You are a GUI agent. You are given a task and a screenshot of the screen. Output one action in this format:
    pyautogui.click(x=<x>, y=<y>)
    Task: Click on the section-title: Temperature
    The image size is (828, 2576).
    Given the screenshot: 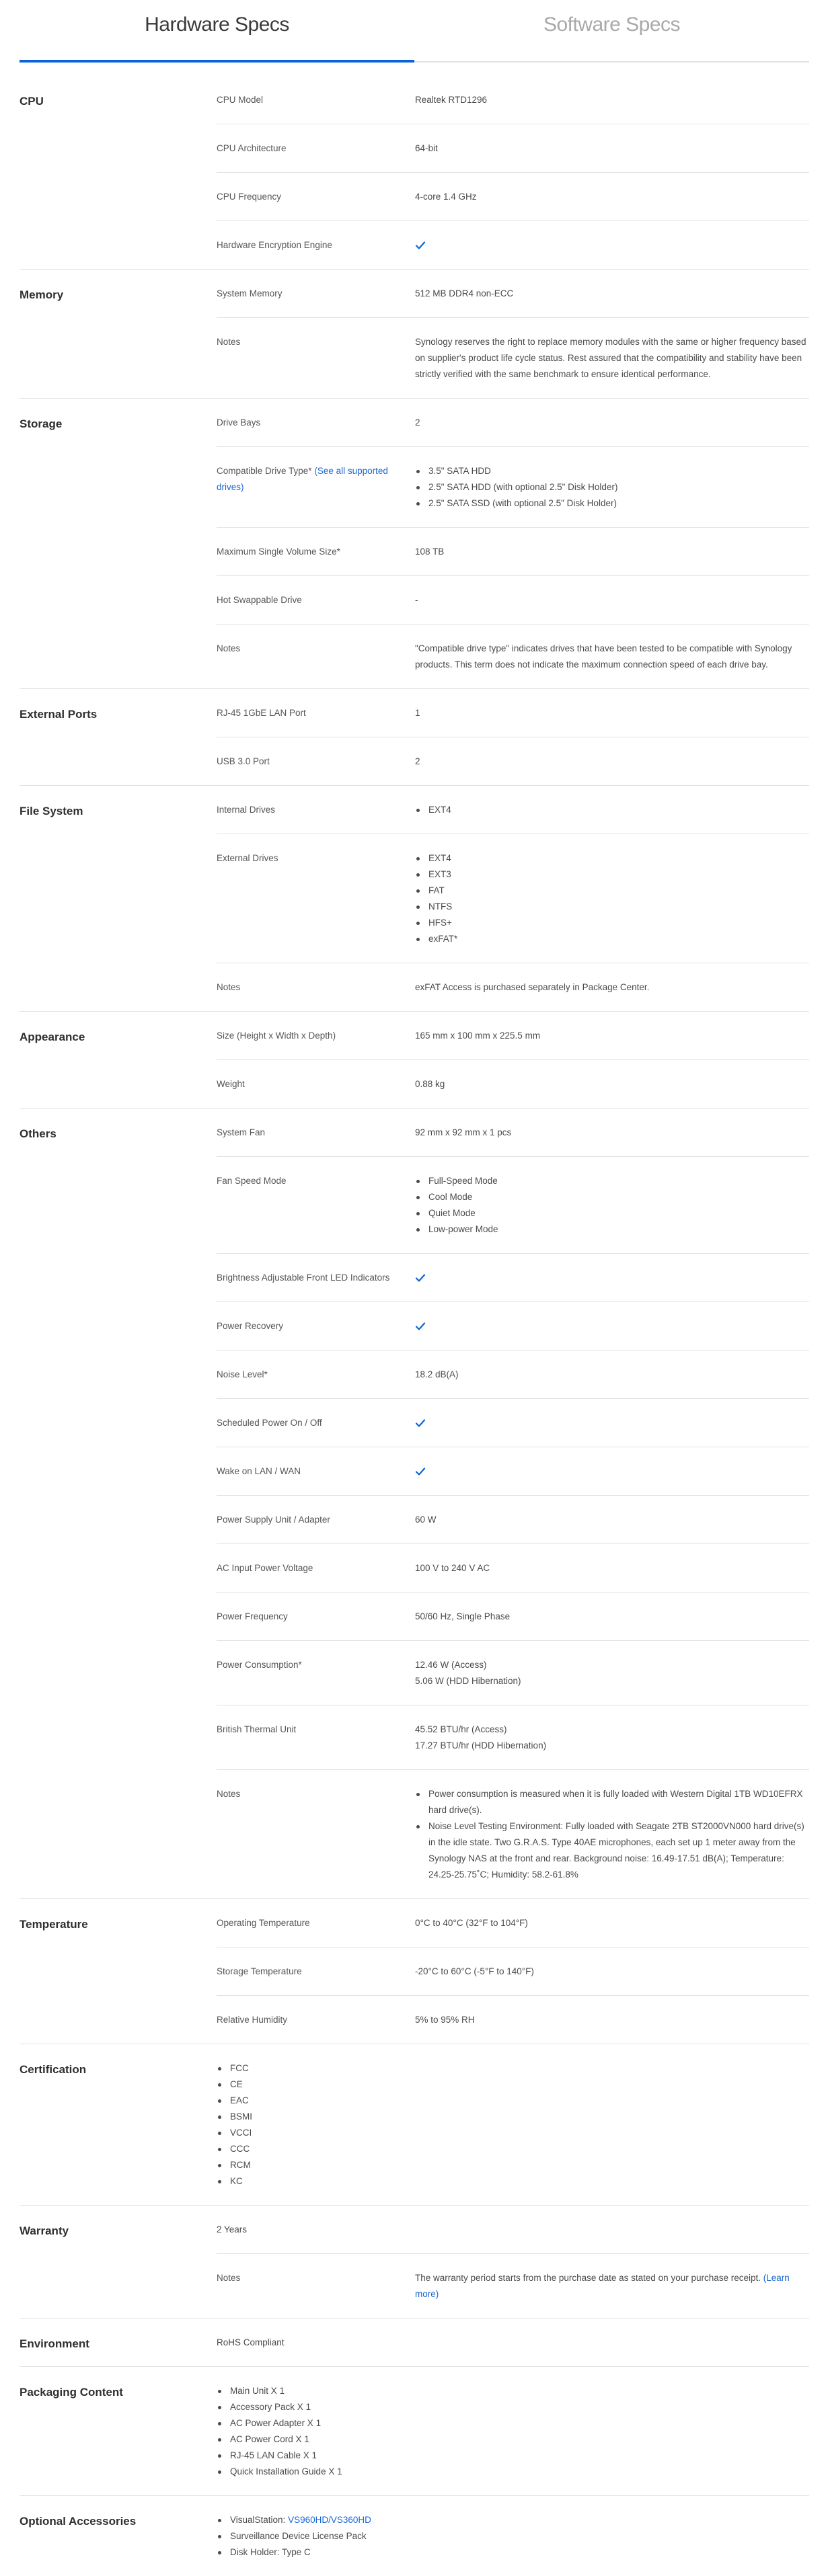 What is the action you would take?
    pyautogui.click(x=54, y=1924)
    